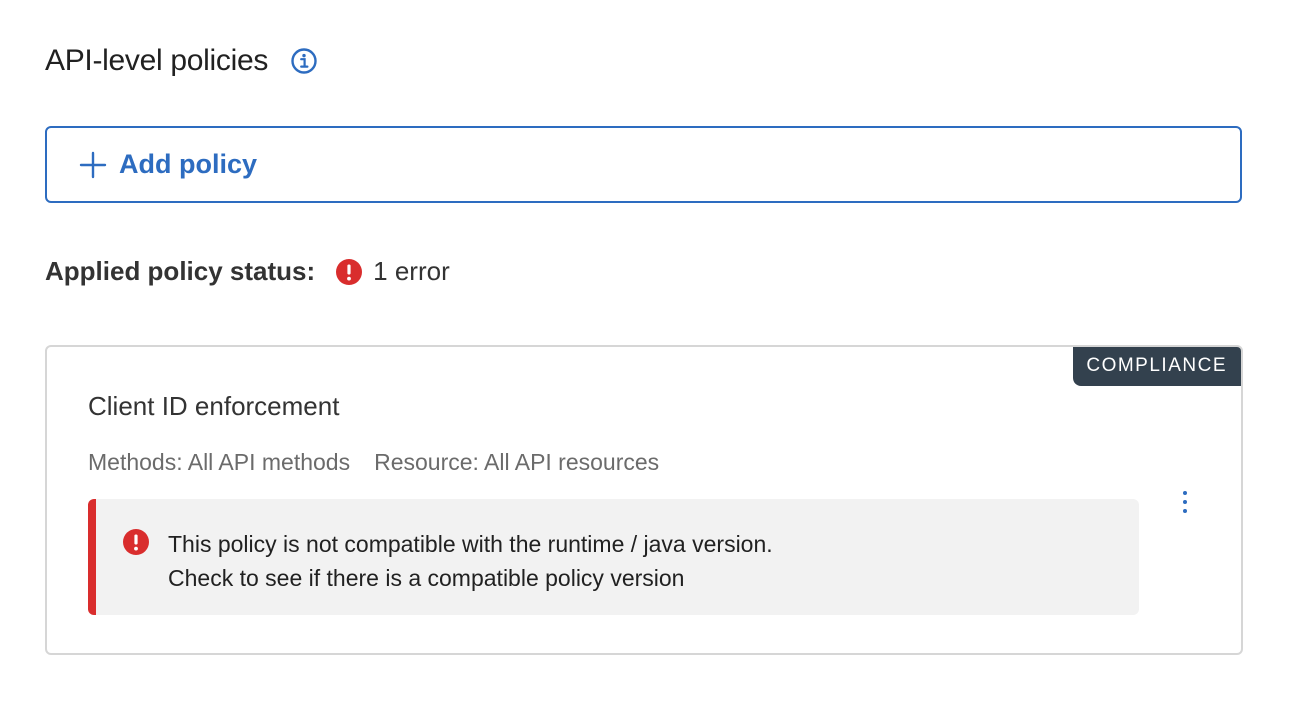 The height and width of the screenshot is (706, 1290). I want to click on policy-resource: Resource: All API resources, so click(517, 462).